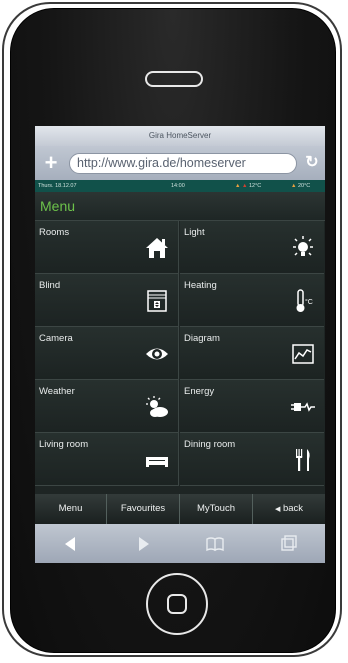 The height and width of the screenshot is (663, 348). What do you see at coordinates (255, 186) in the screenshot?
I see `outdoor-temp-value: 12°C` at bounding box center [255, 186].